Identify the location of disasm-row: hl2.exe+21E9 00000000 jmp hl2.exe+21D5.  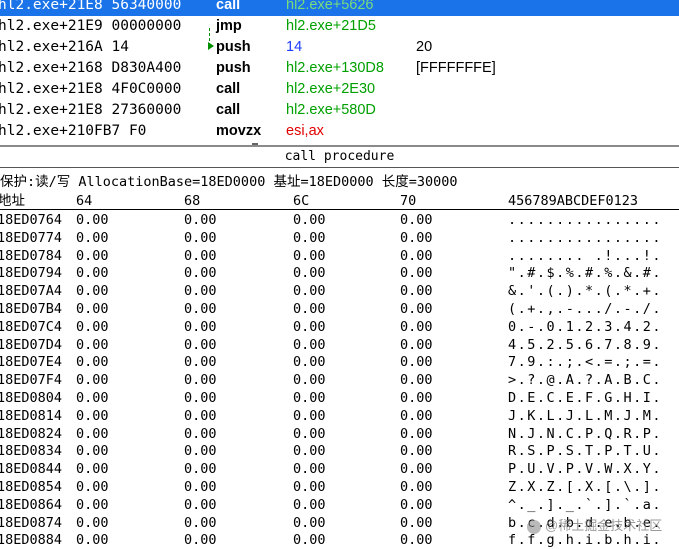
(339, 26).